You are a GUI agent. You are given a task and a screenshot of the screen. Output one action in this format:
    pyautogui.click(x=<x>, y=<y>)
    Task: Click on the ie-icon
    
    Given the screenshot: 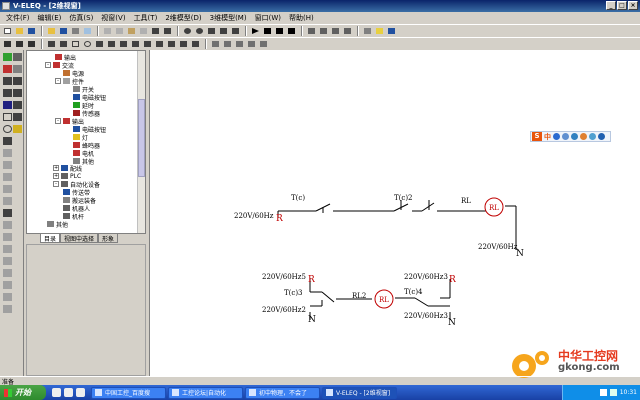 What is the action you would take?
    pyautogui.click(x=56, y=392)
    